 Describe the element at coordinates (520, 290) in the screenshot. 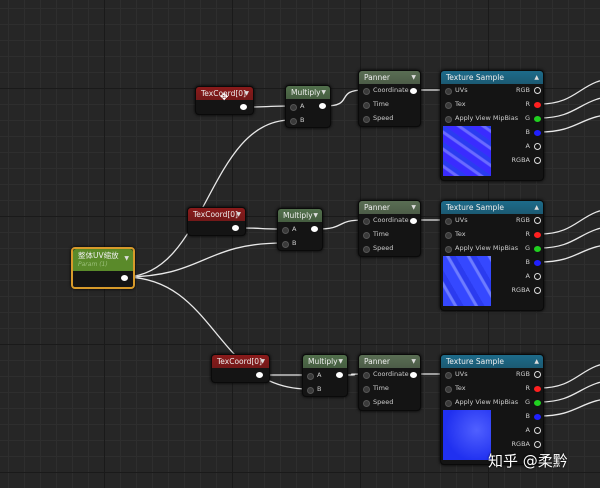

I see `texture-output-label: RGBA` at that location.